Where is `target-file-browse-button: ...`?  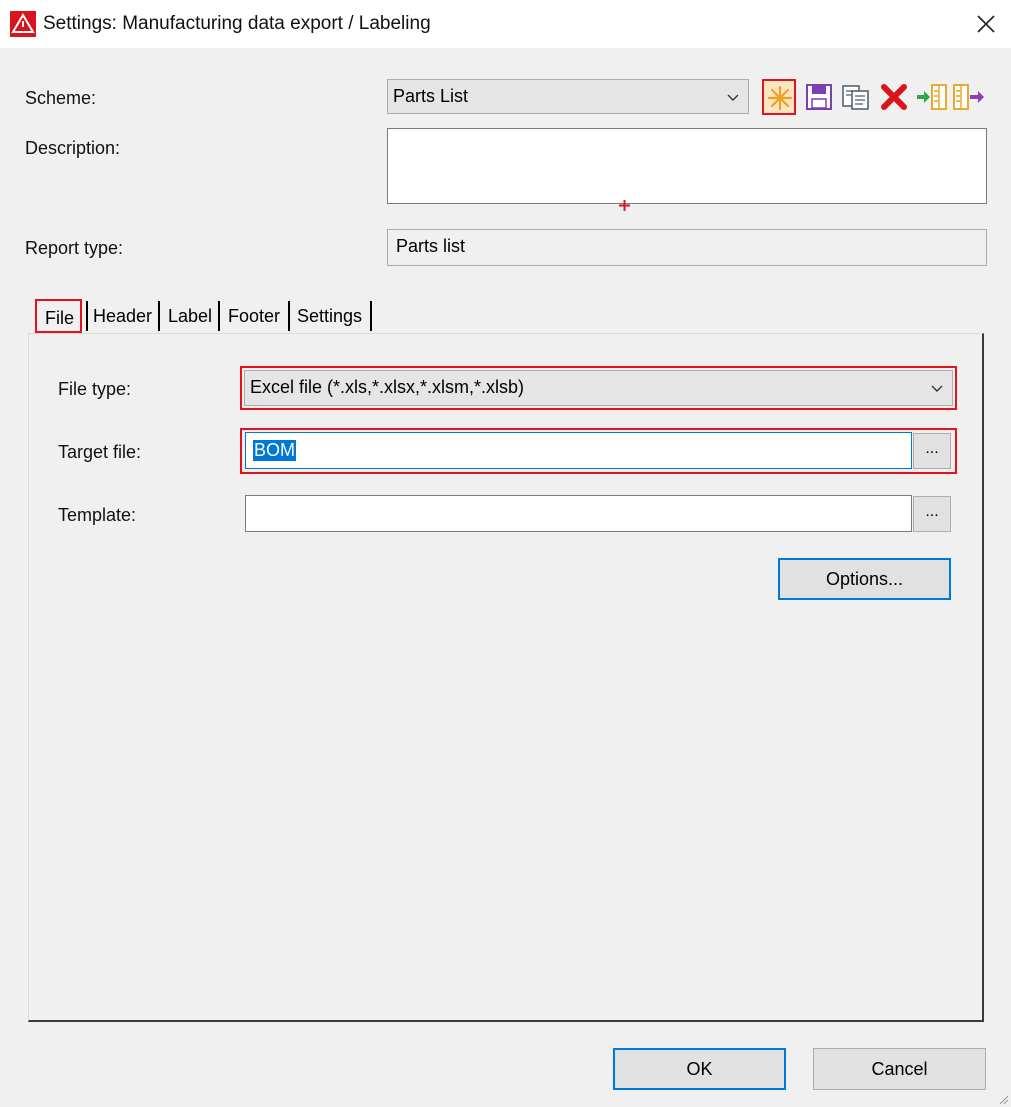 target-file-browse-button: ... is located at coordinates (932, 451).